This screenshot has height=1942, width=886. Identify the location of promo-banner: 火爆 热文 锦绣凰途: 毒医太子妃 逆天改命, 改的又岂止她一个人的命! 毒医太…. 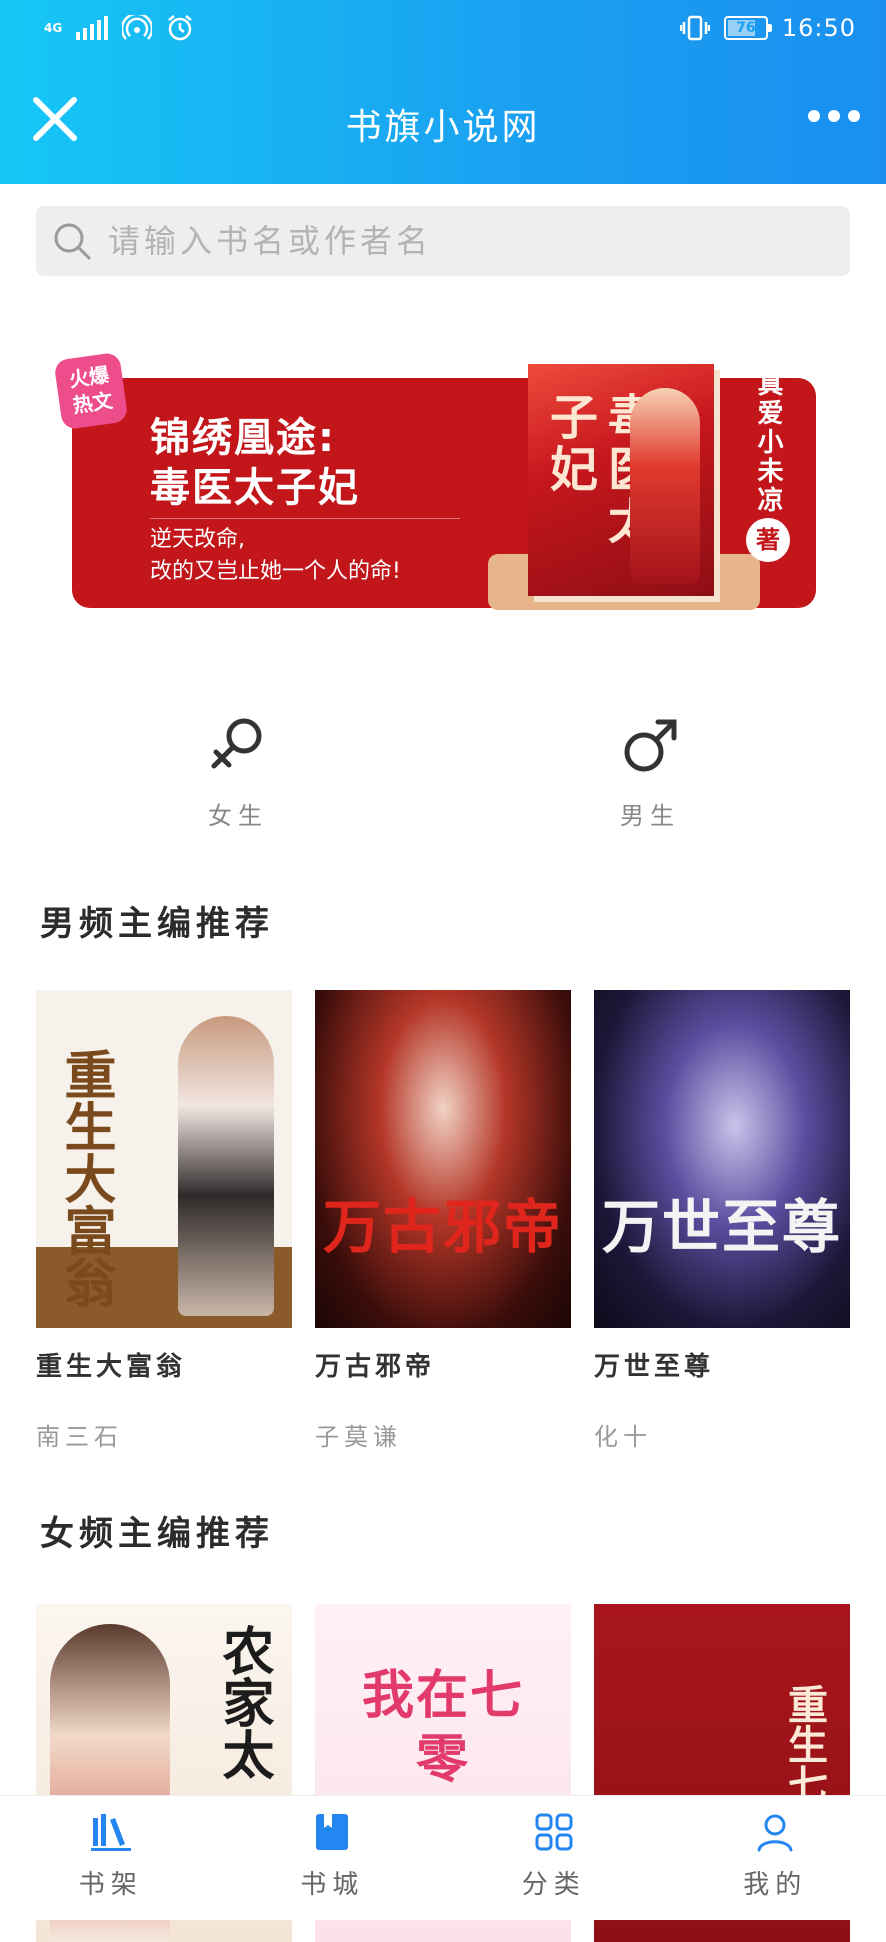
(437, 493).